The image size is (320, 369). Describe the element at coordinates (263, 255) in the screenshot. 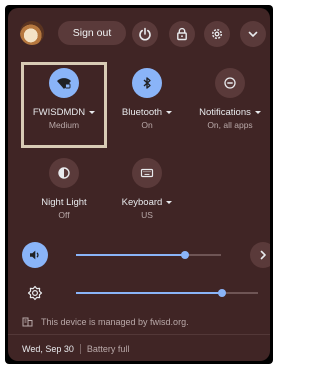

I see `chevron-right-icon` at that location.